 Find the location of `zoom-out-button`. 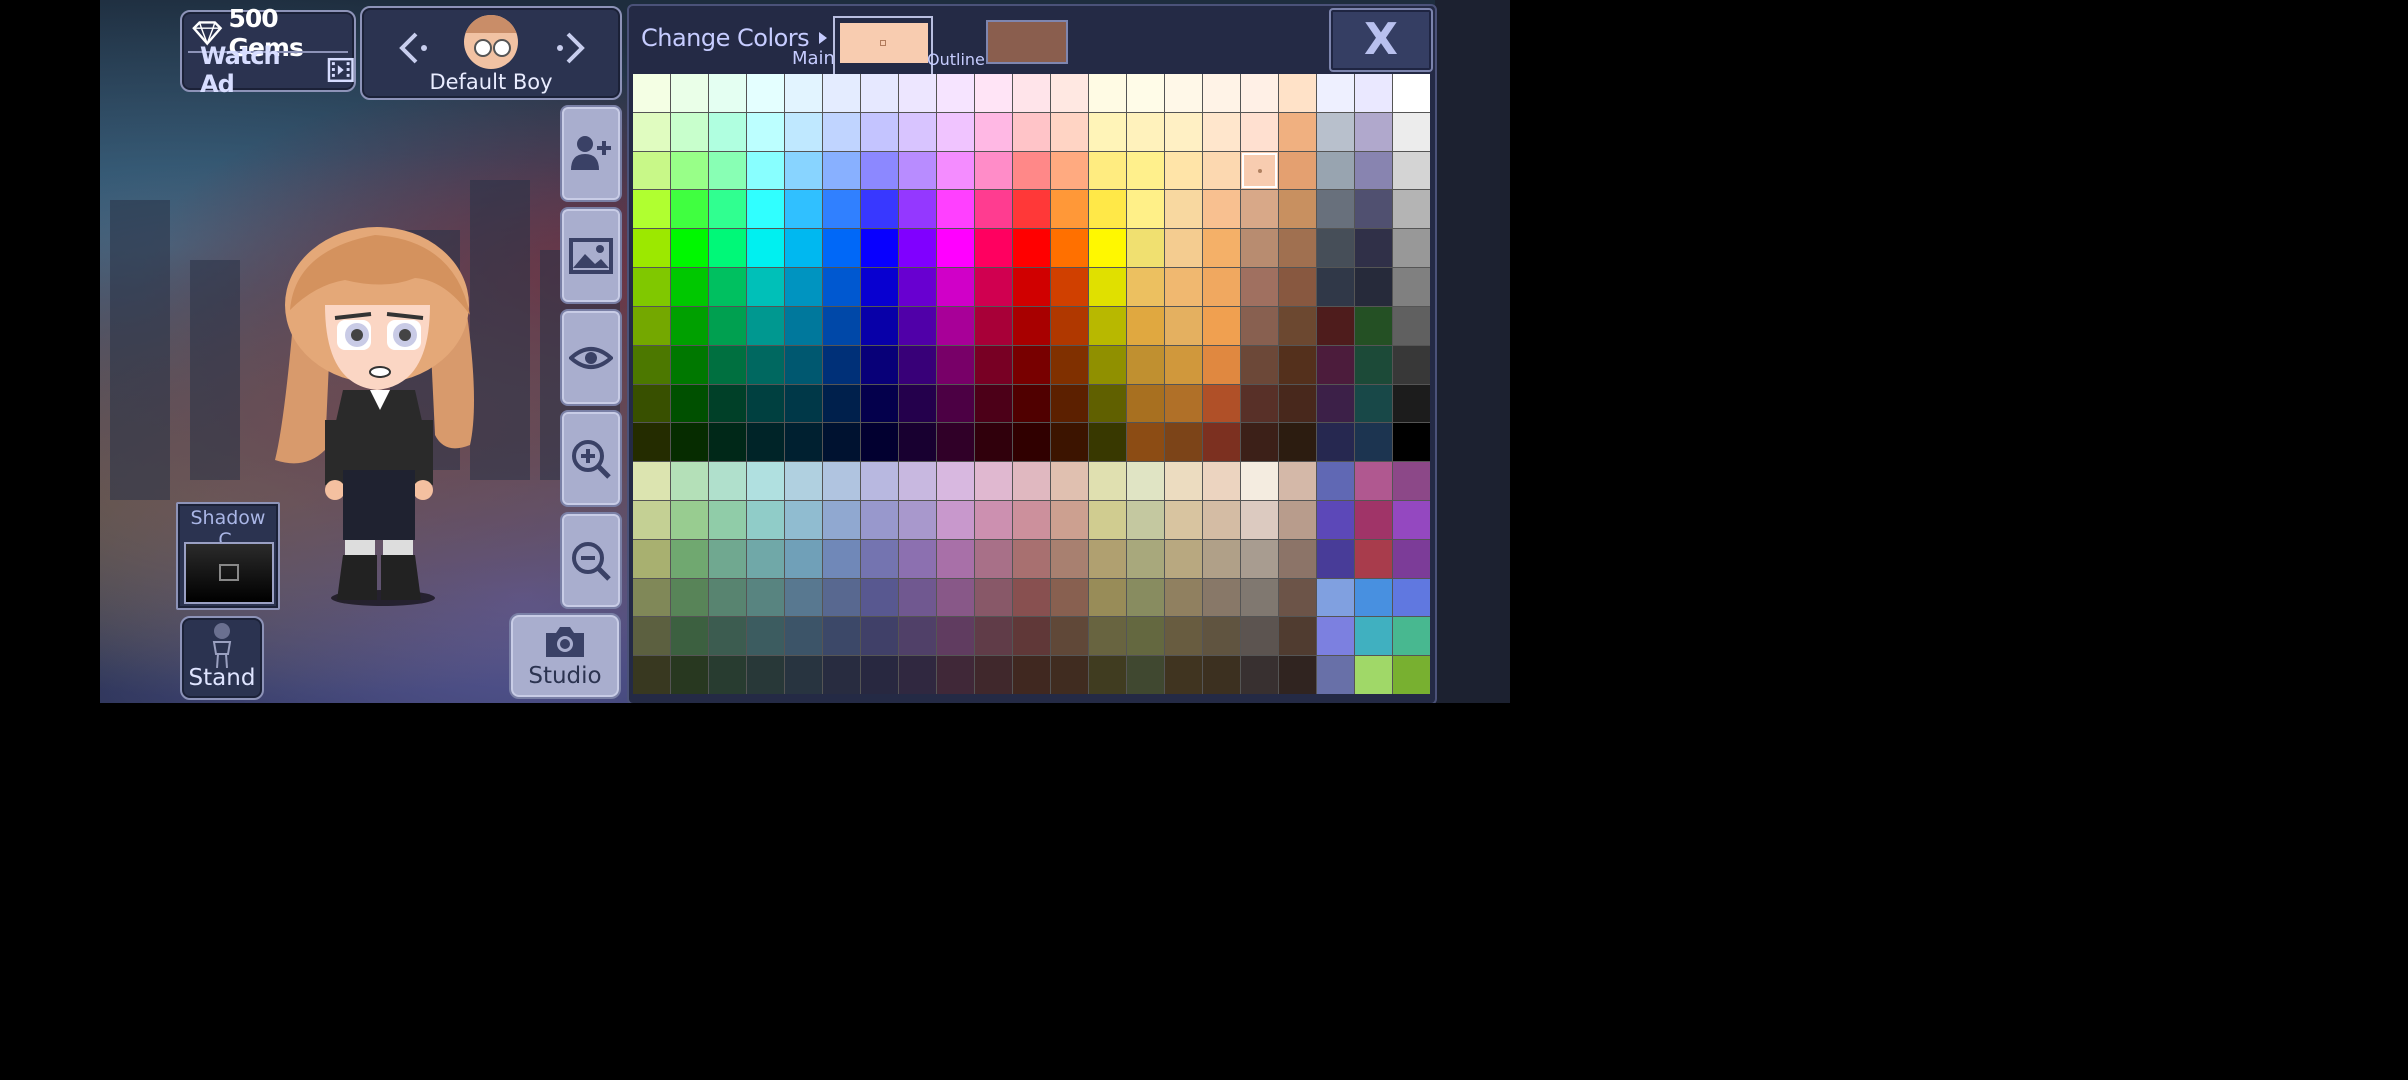

zoom-out-button is located at coordinates (591, 560).